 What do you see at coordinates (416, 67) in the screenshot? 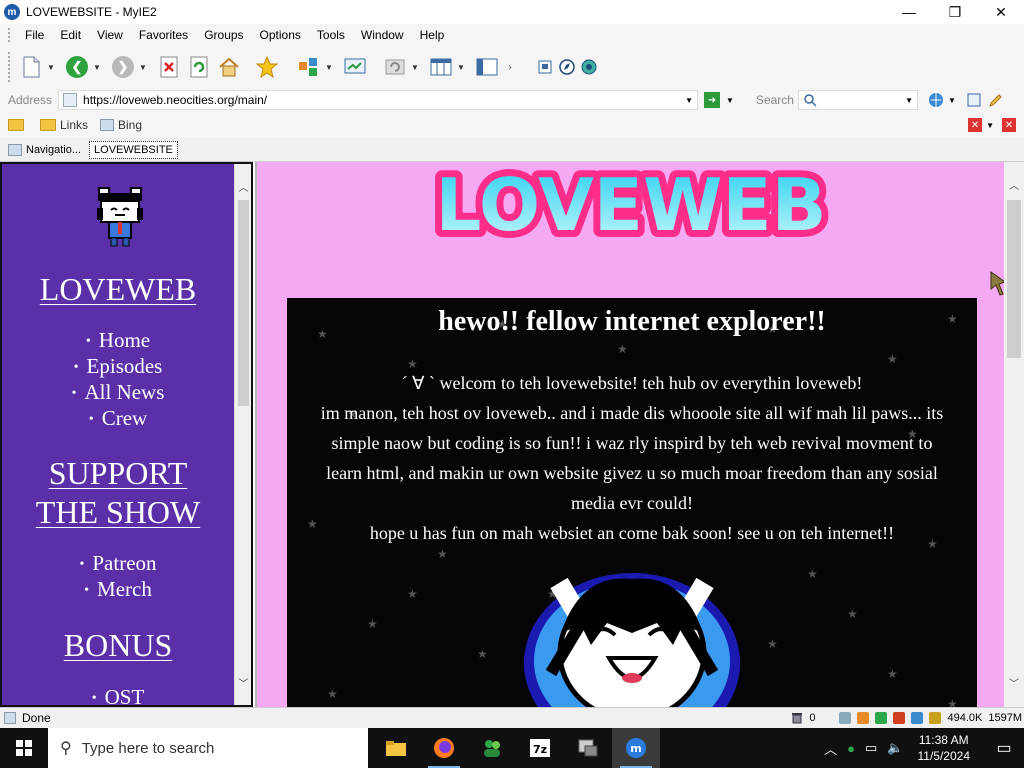
I see `undo-dropdown-icon: ▼` at bounding box center [416, 67].